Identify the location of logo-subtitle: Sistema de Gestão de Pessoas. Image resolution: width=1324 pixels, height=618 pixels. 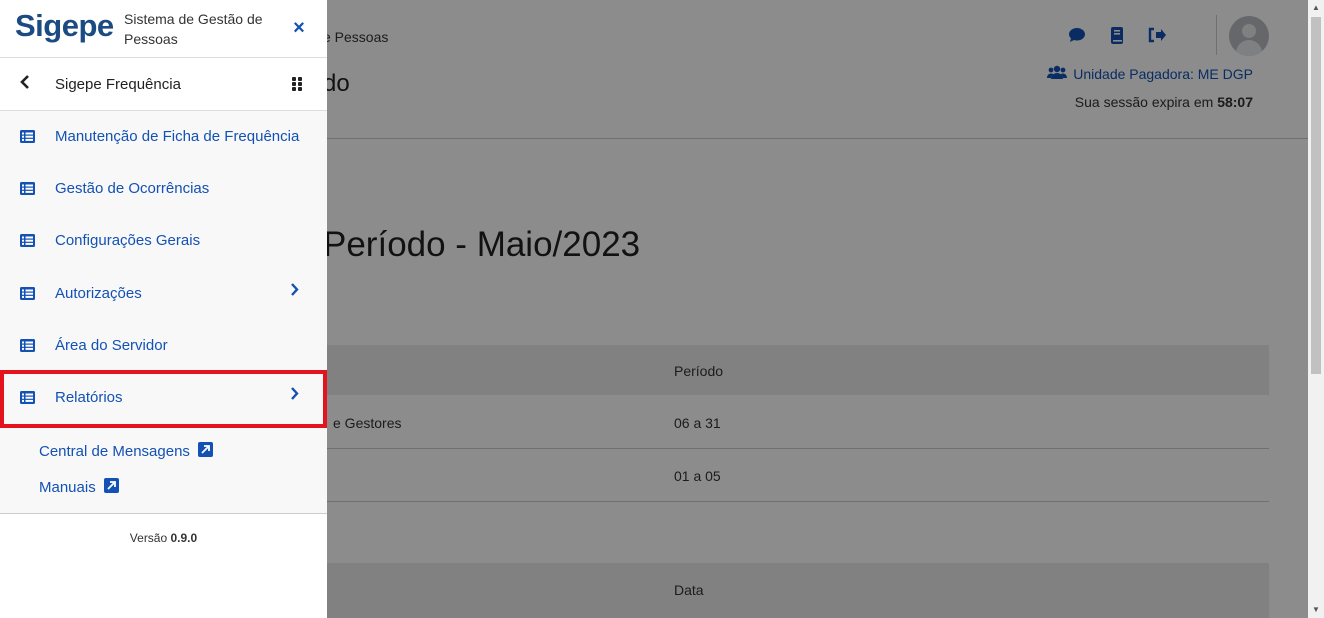
(193, 29).